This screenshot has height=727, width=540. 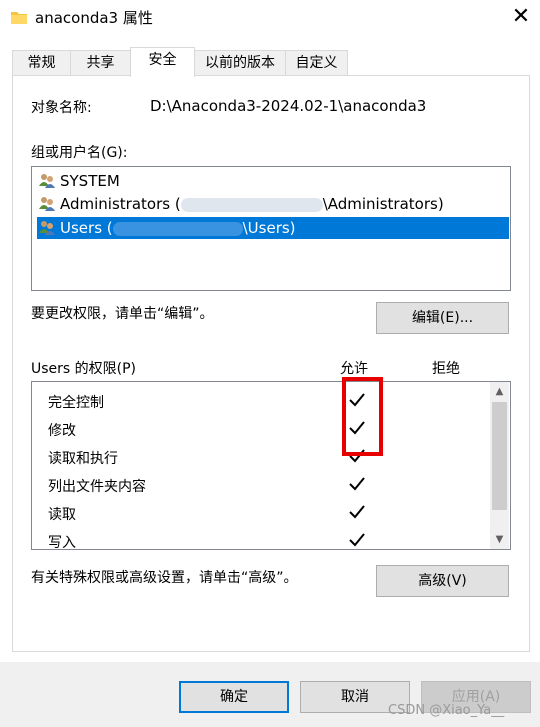 I want to click on permission-name: 写入, so click(x=62, y=542).